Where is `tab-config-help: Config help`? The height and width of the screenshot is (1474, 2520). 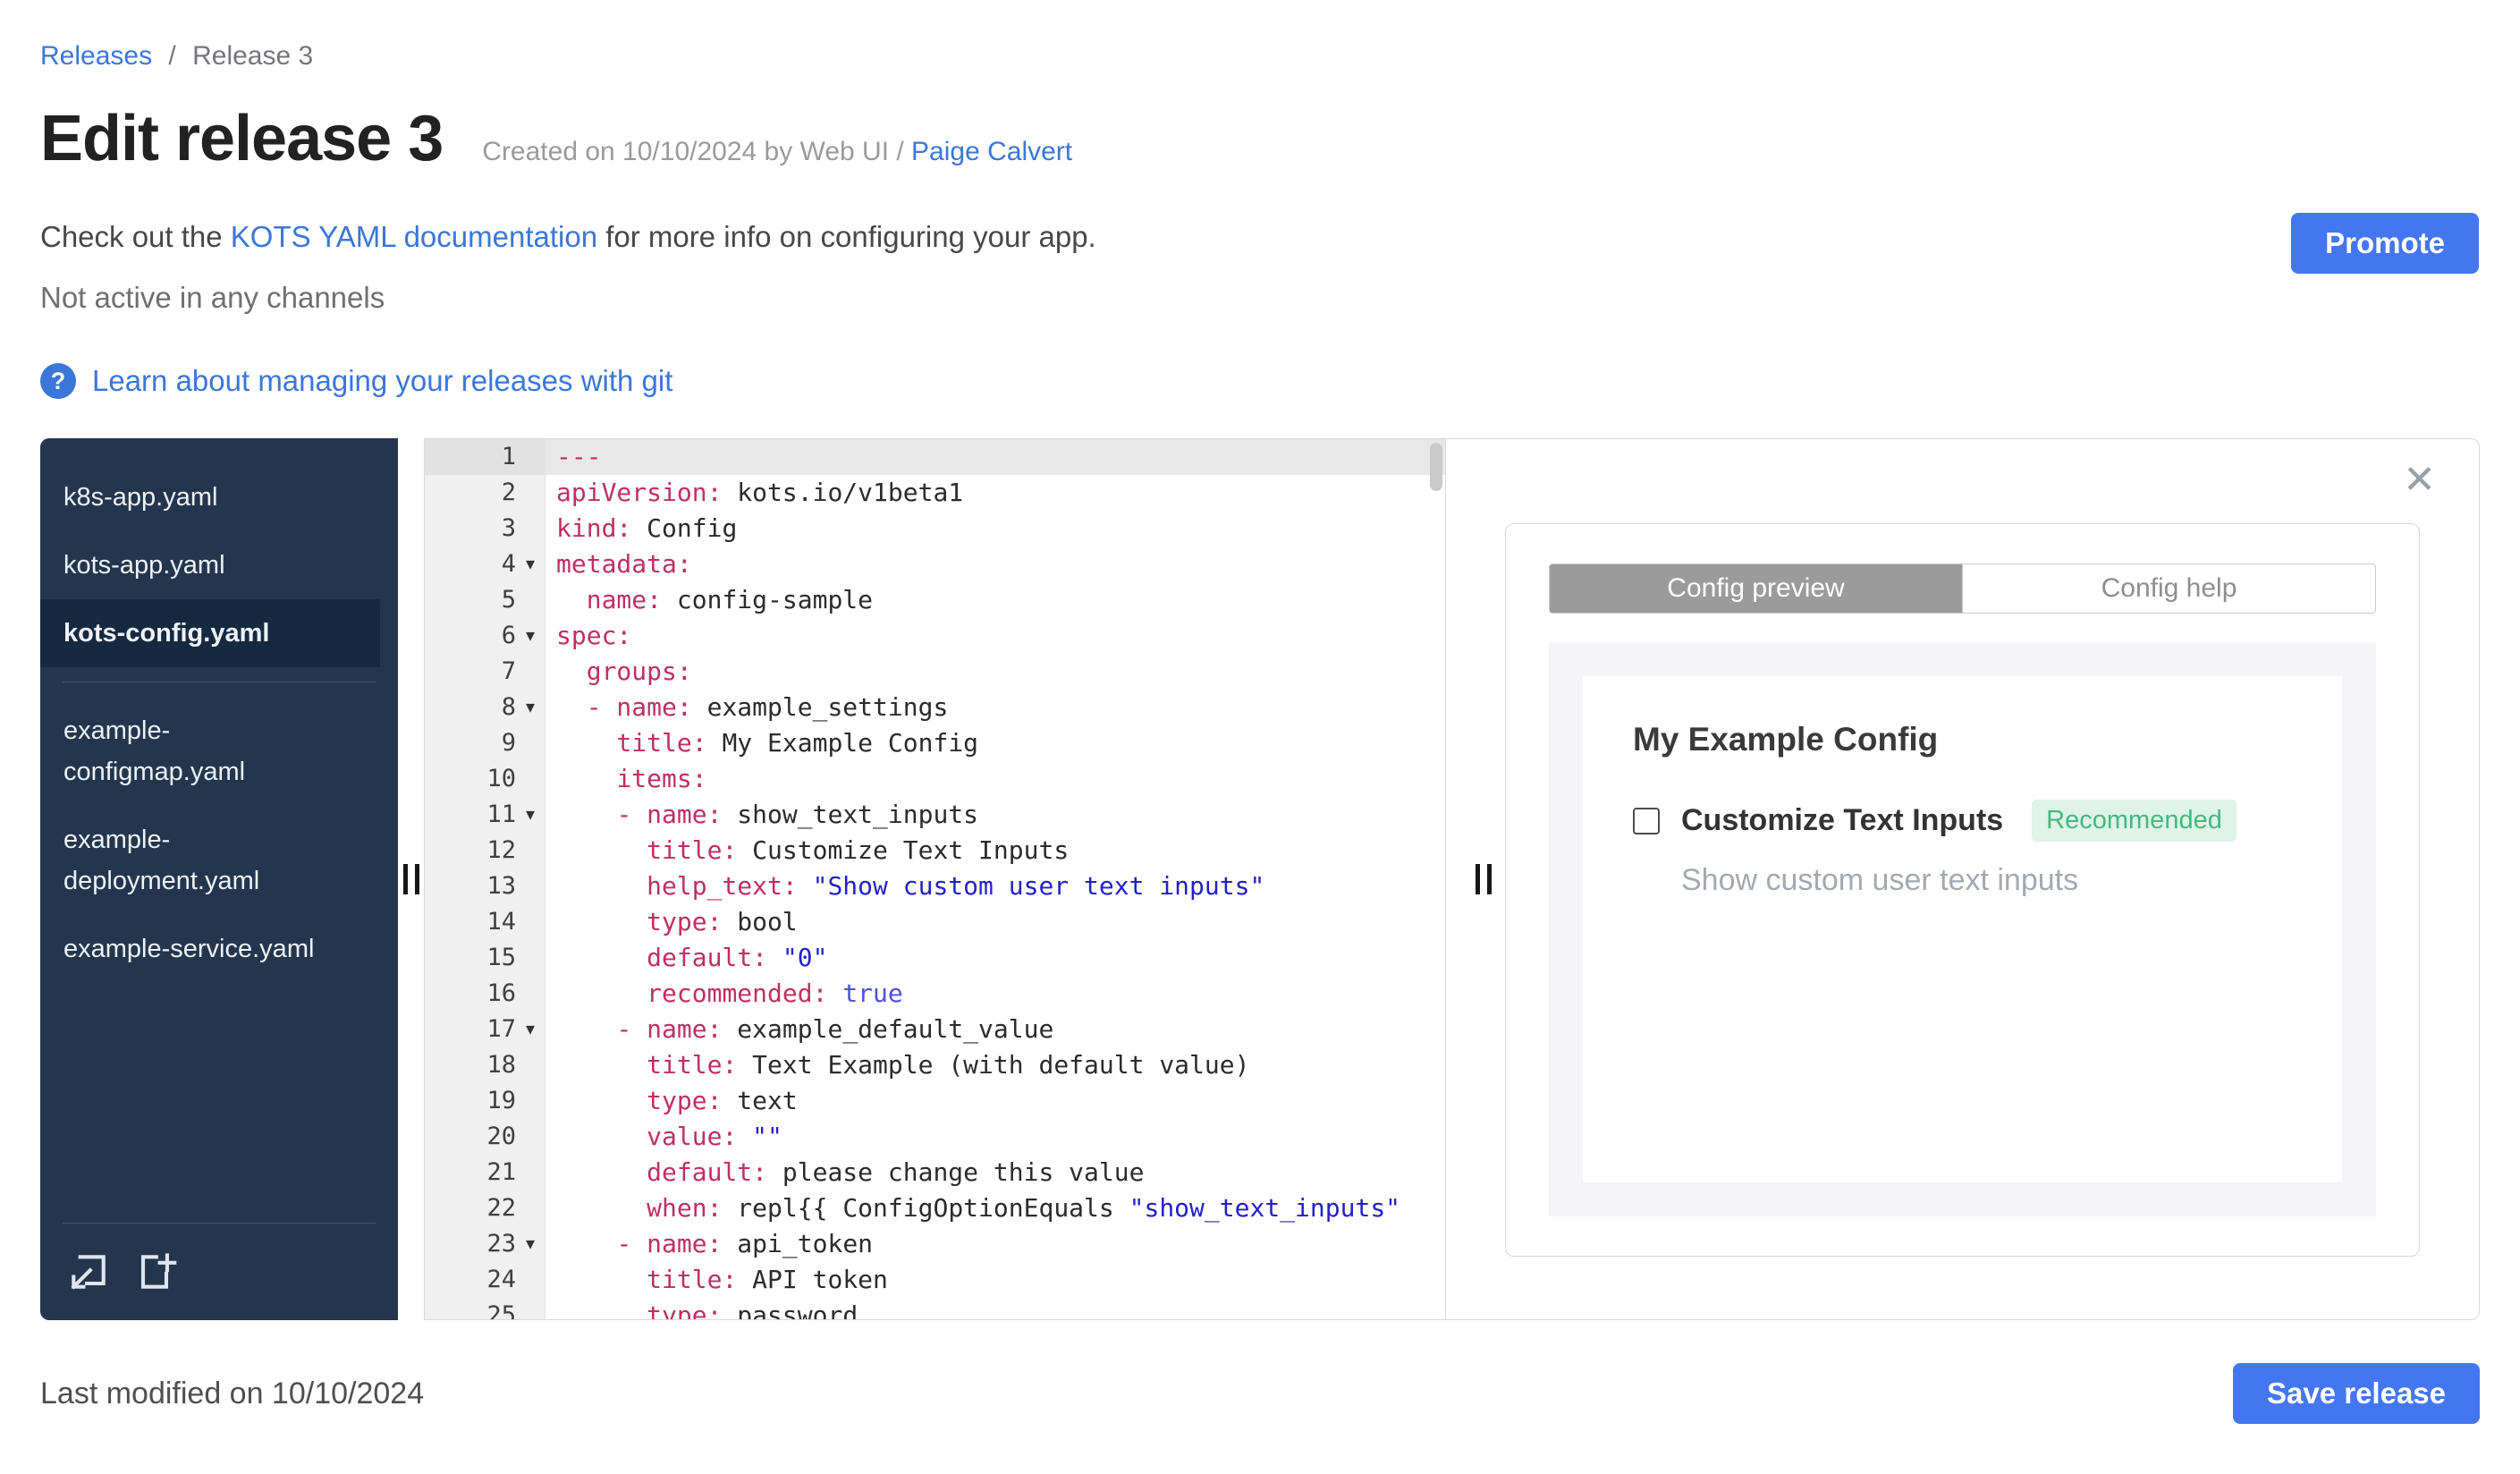
tab-config-help: Config help is located at coordinates (2168, 588).